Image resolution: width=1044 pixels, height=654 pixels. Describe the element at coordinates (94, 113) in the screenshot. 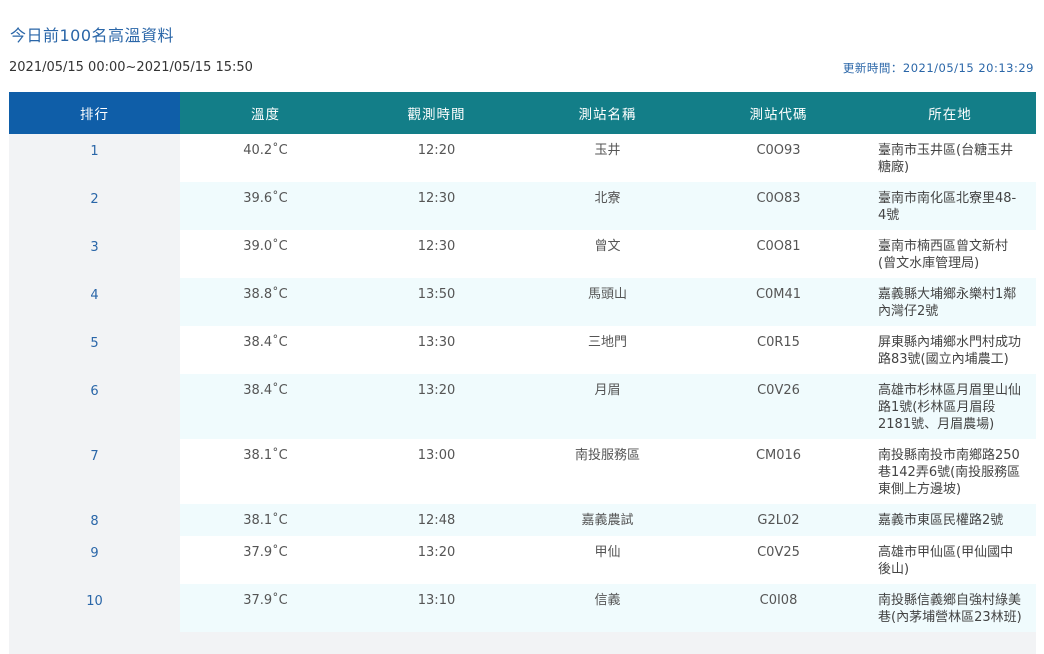

I see `column-header-rank: 排行` at that location.